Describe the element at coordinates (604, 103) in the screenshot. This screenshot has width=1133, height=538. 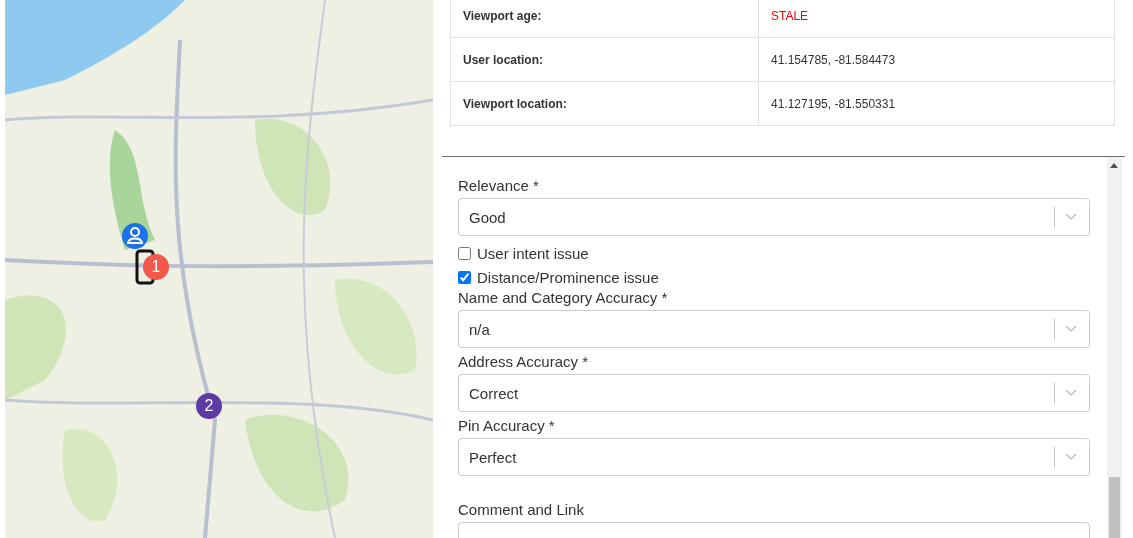
I see `table-cell: Viewport location:` at that location.